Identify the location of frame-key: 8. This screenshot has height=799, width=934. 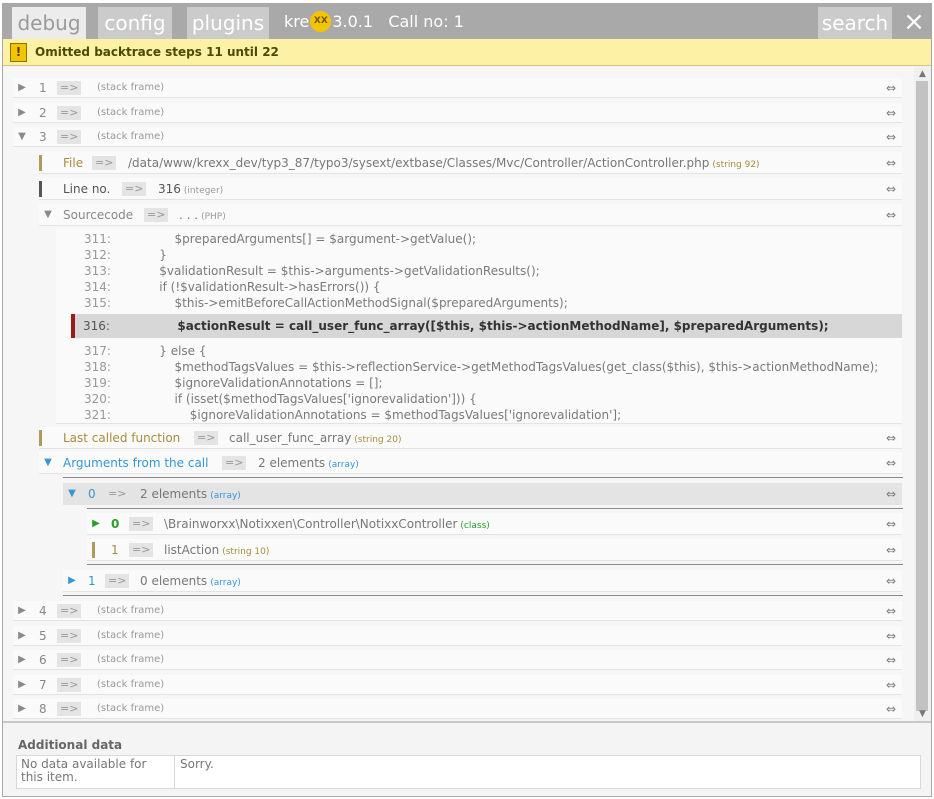
(43, 709).